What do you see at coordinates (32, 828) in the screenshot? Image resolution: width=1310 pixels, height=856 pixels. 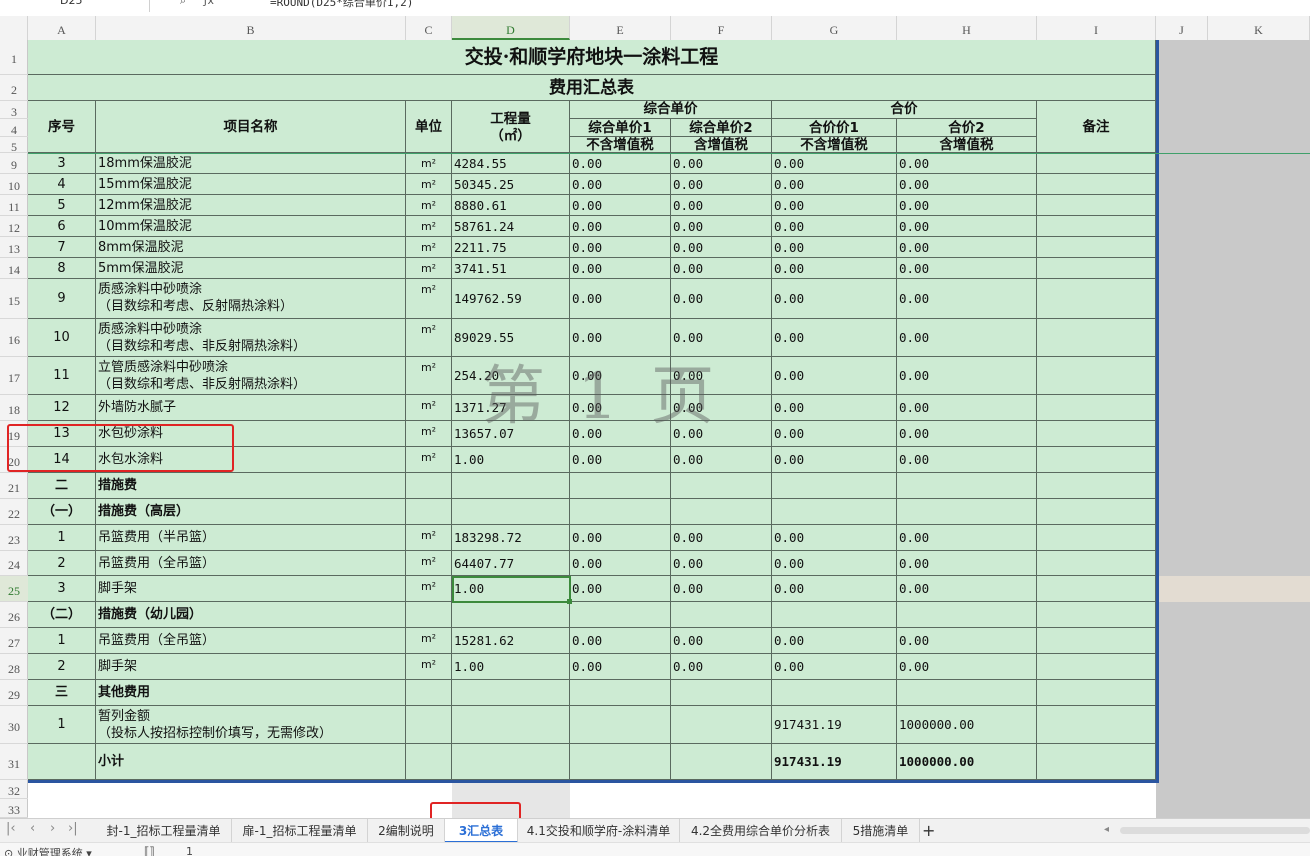 I see `prev-sheet-icon: ‹` at bounding box center [32, 828].